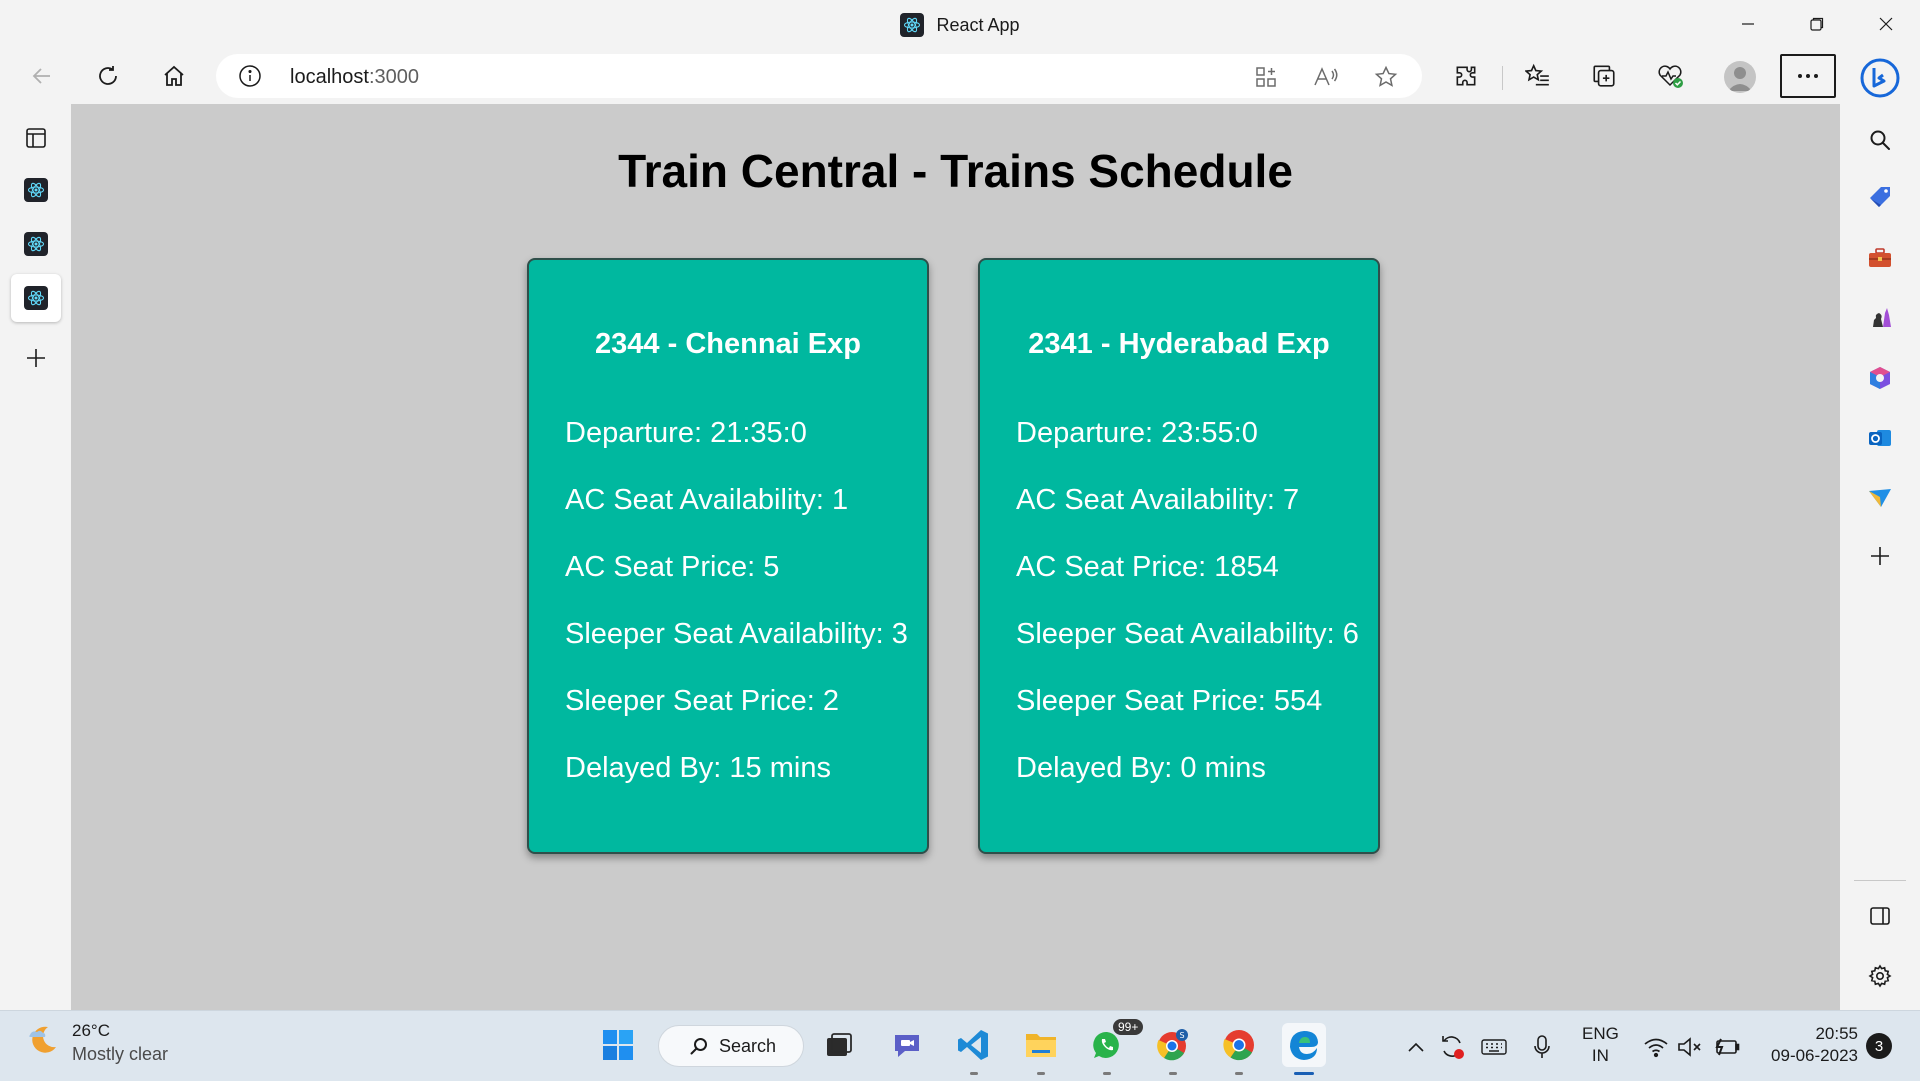 The height and width of the screenshot is (1081, 1920). Describe the element at coordinates (1880, 438) in the screenshot. I see `sidebar-outlook-icon` at that location.